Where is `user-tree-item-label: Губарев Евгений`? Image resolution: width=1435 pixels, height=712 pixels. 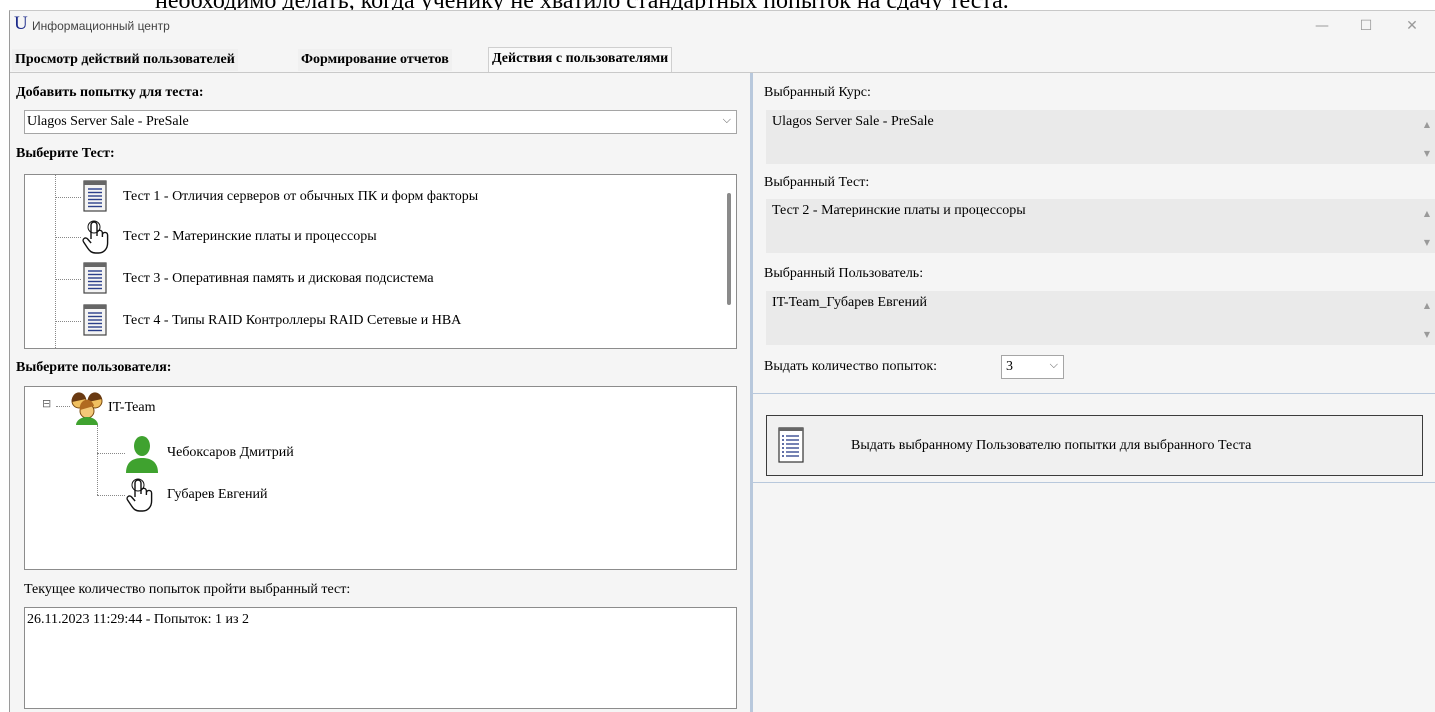
user-tree-item-label: Губарев Евгений is located at coordinates (217, 494).